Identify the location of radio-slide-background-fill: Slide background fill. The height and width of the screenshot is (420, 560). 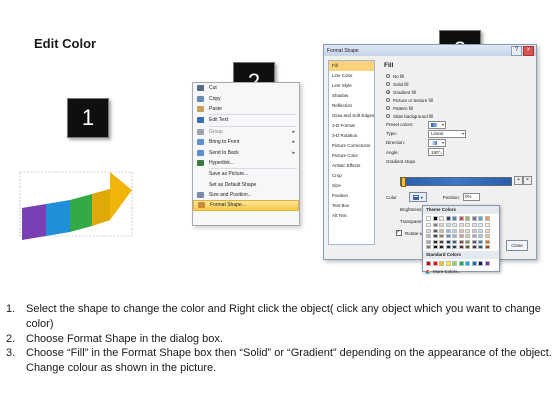
(456, 116).